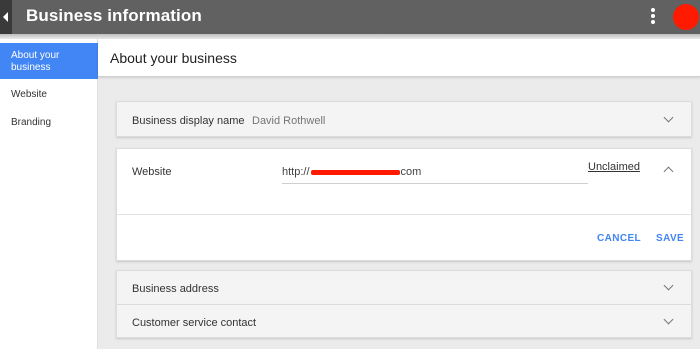 The width and height of the screenshot is (700, 349). What do you see at coordinates (49, 61) in the screenshot?
I see `sidebar-item-about-your-business: About your business` at bounding box center [49, 61].